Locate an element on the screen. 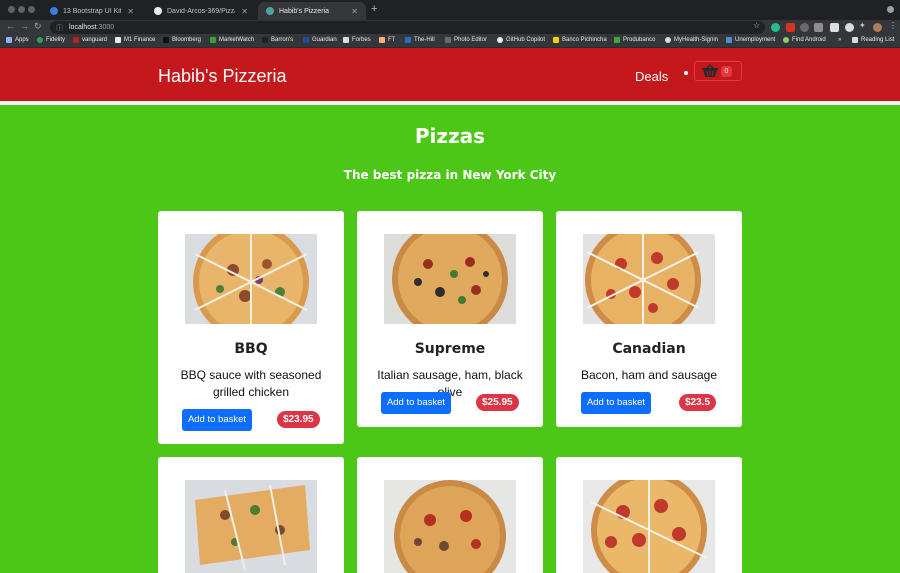  pizza-image-bbq is located at coordinates (251, 279).